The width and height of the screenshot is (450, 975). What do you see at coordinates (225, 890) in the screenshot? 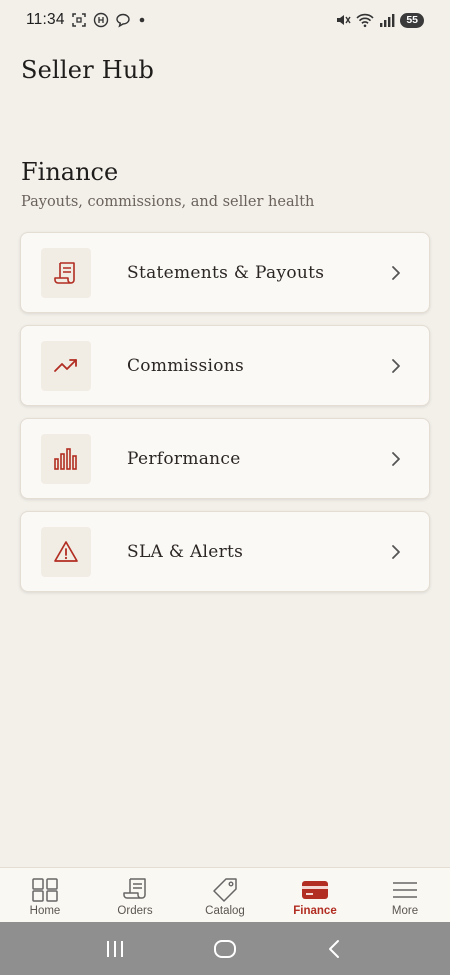
I see `tag-icon` at bounding box center [225, 890].